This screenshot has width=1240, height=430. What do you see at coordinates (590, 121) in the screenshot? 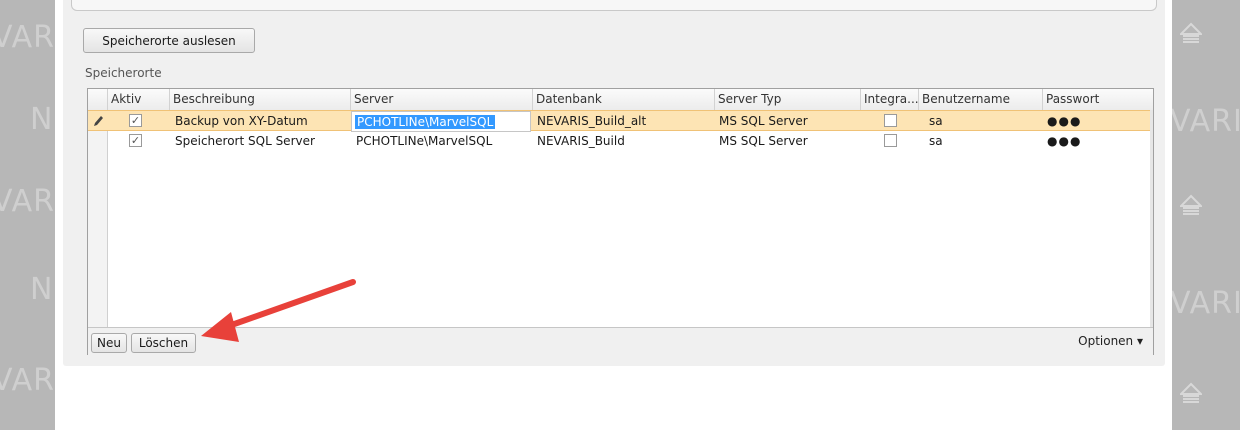
I see `cell-datenbank: NEVARIS_Build_alt` at bounding box center [590, 121].